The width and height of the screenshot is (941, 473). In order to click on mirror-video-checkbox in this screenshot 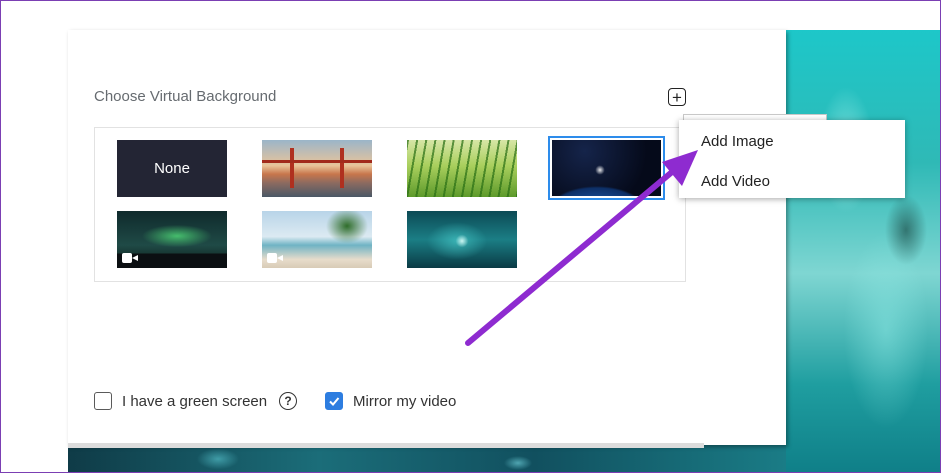, I will do `click(334, 401)`.